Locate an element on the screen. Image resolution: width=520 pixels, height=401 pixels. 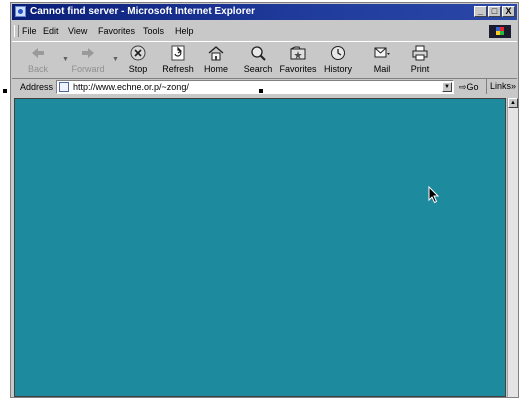
address-url: http://www.echne.or.p/~zong/ is located at coordinates (131, 87).